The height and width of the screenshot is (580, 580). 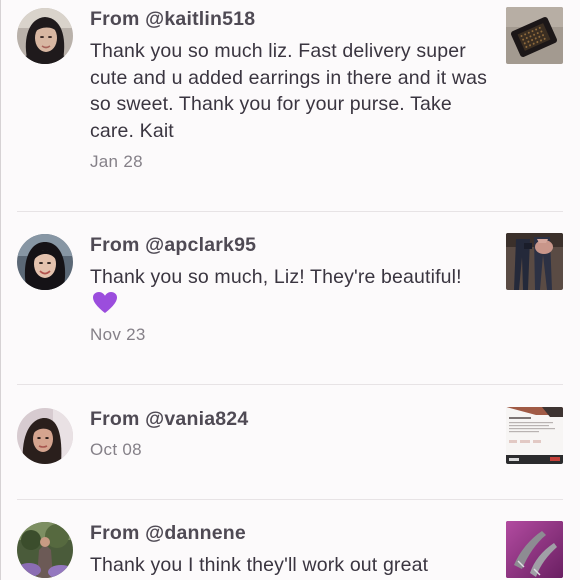 What do you see at coordinates (195, 533) in the screenshot?
I see `username-link: @dannene` at bounding box center [195, 533].